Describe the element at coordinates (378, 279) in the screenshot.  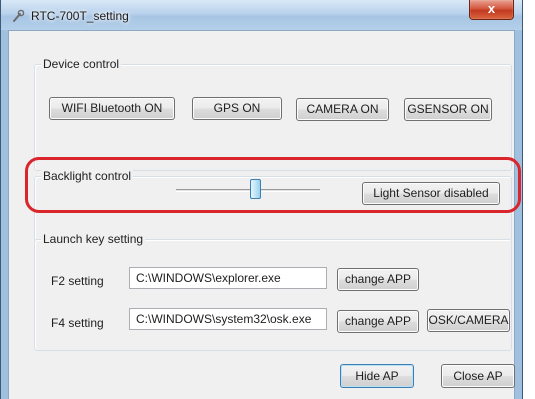
I see `f2-change-app-button: change APP` at that location.